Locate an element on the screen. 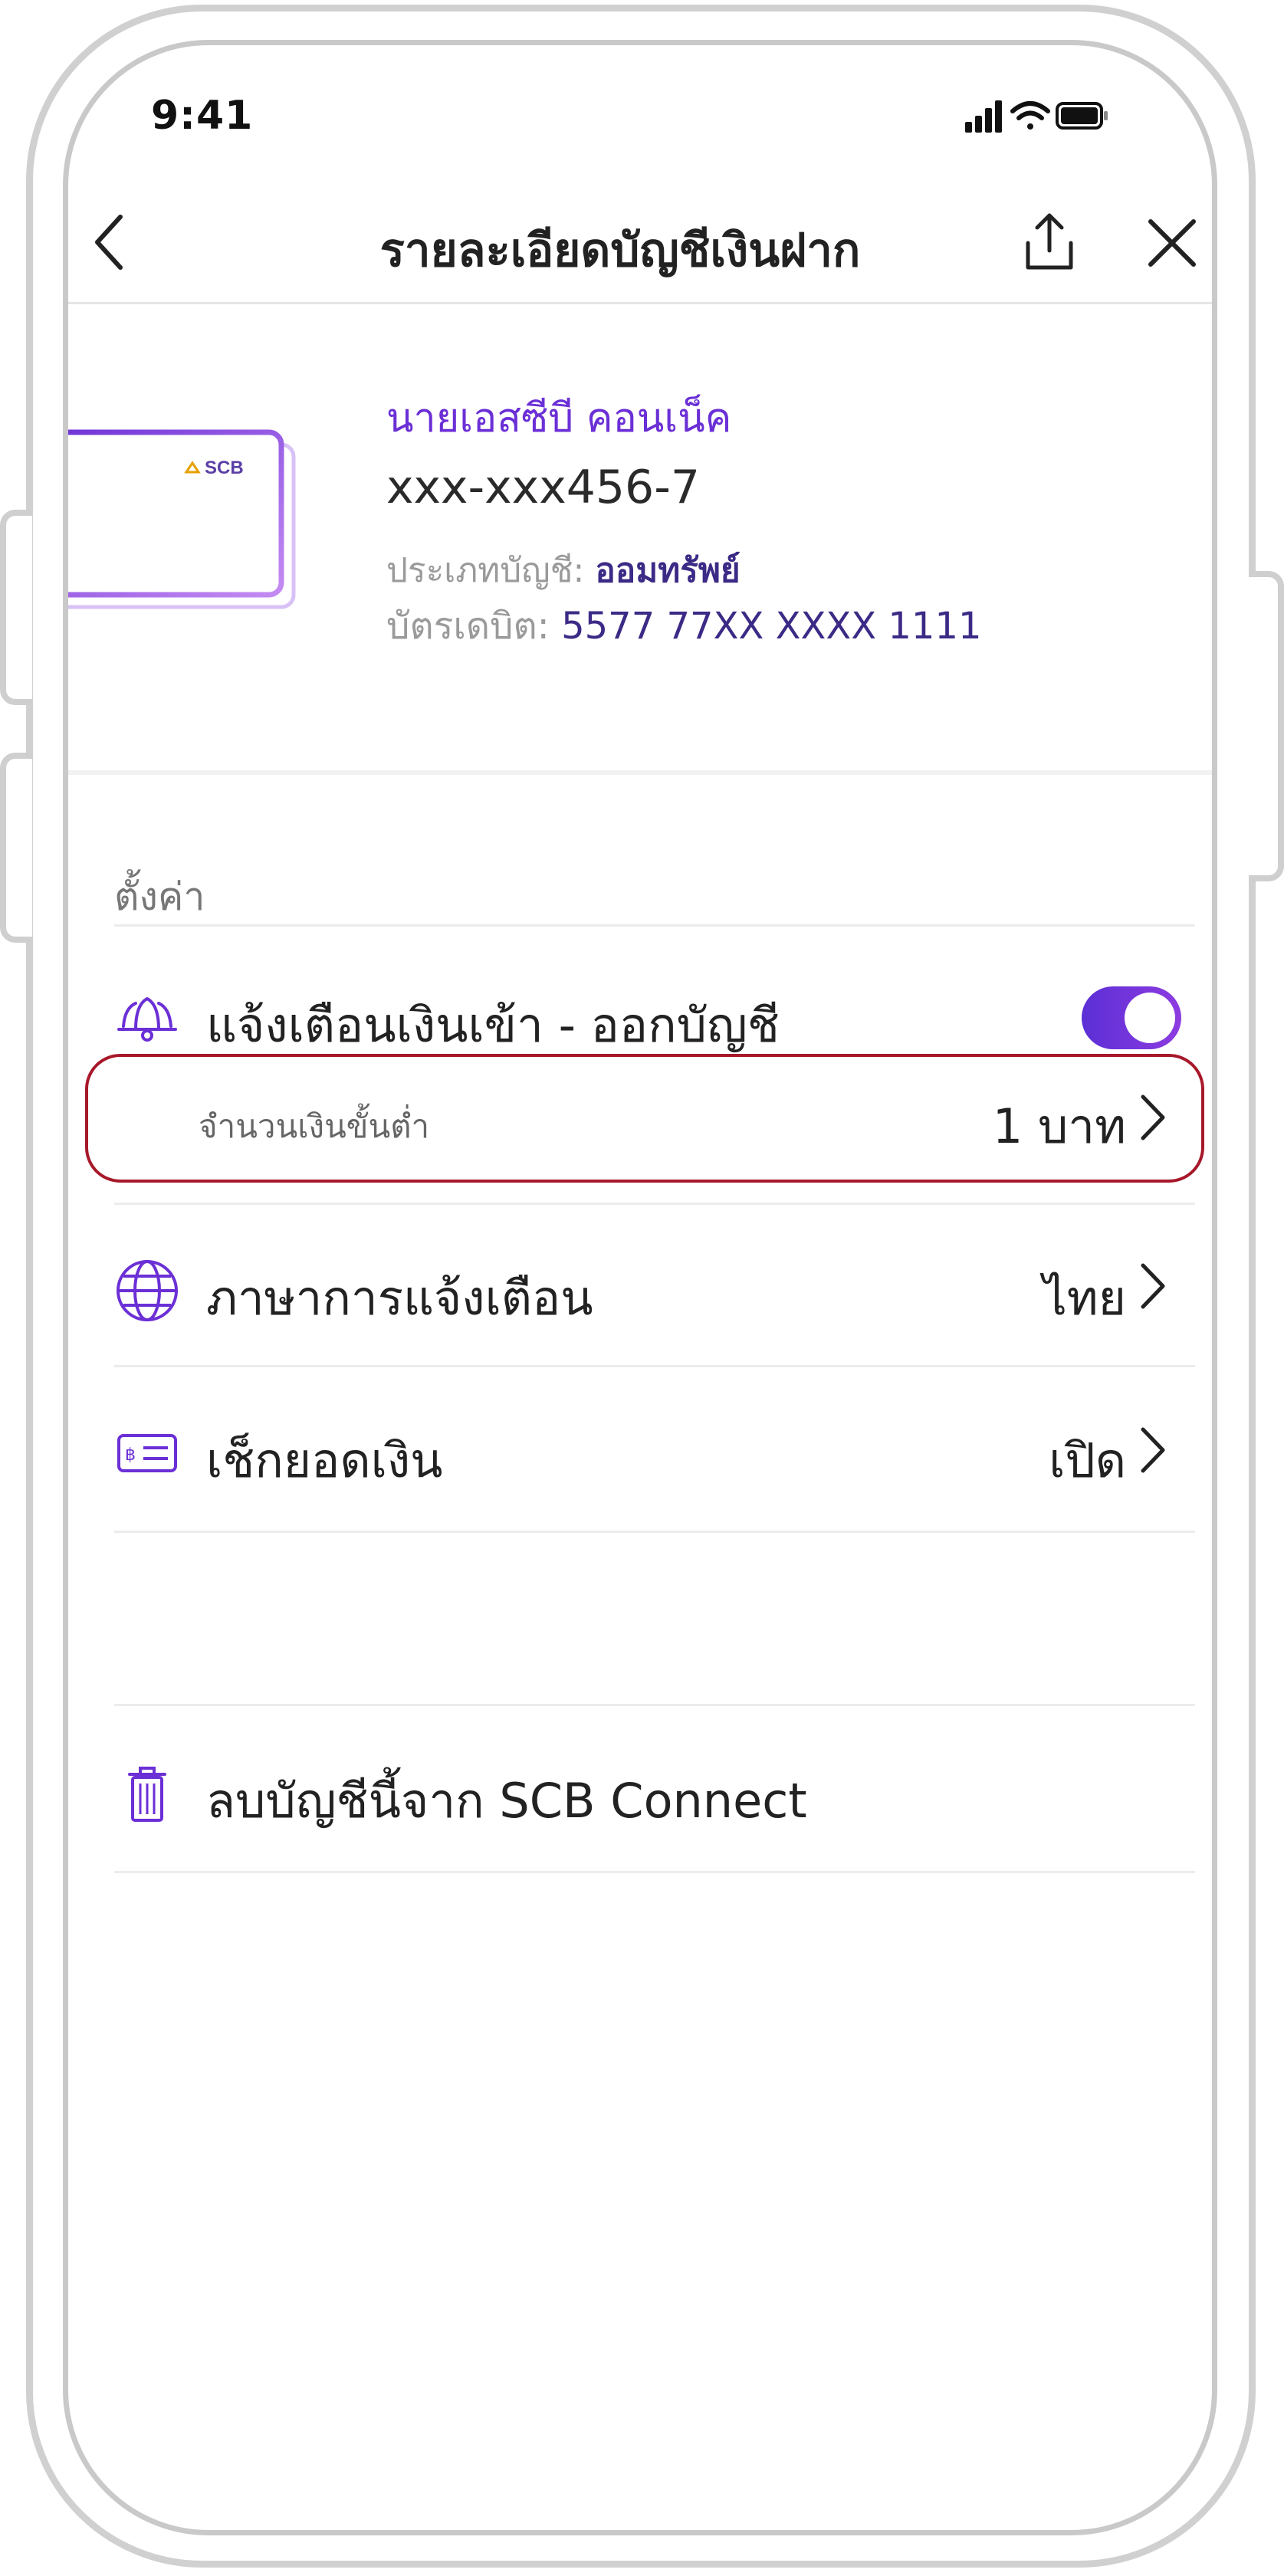 The width and height of the screenshot is (1284, 2576). balance-card-icon: ฿ is located at coordinates (147, 1453).